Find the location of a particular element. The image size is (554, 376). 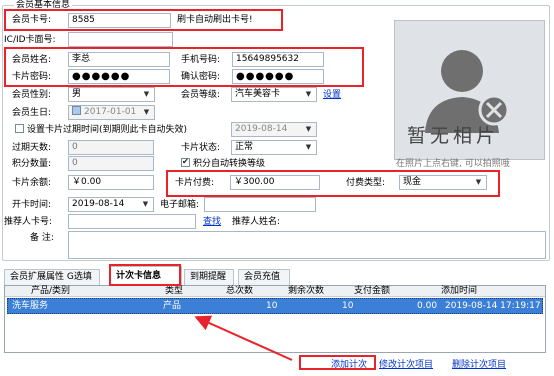

highlight-tab is located at coordinates (145, 275).